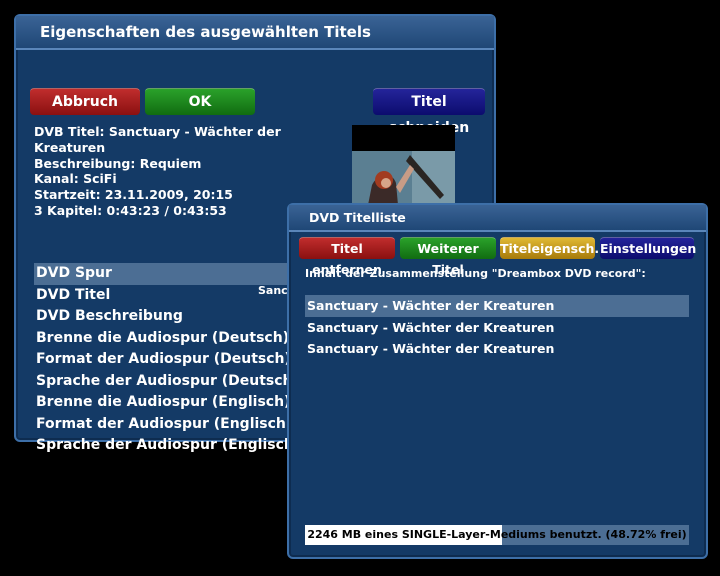  Describe the element at coordinates (166, 274) in the screenshot. I see `menu-item-dvd-track: DVD Spur` at that location.